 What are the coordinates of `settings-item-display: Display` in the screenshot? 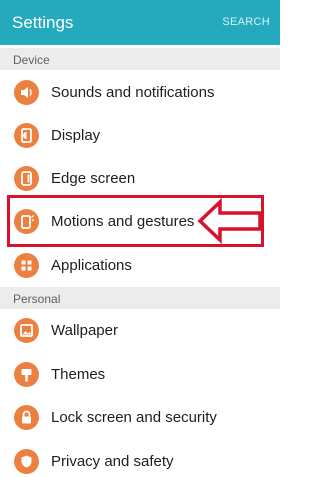 It's located at (140, 136).